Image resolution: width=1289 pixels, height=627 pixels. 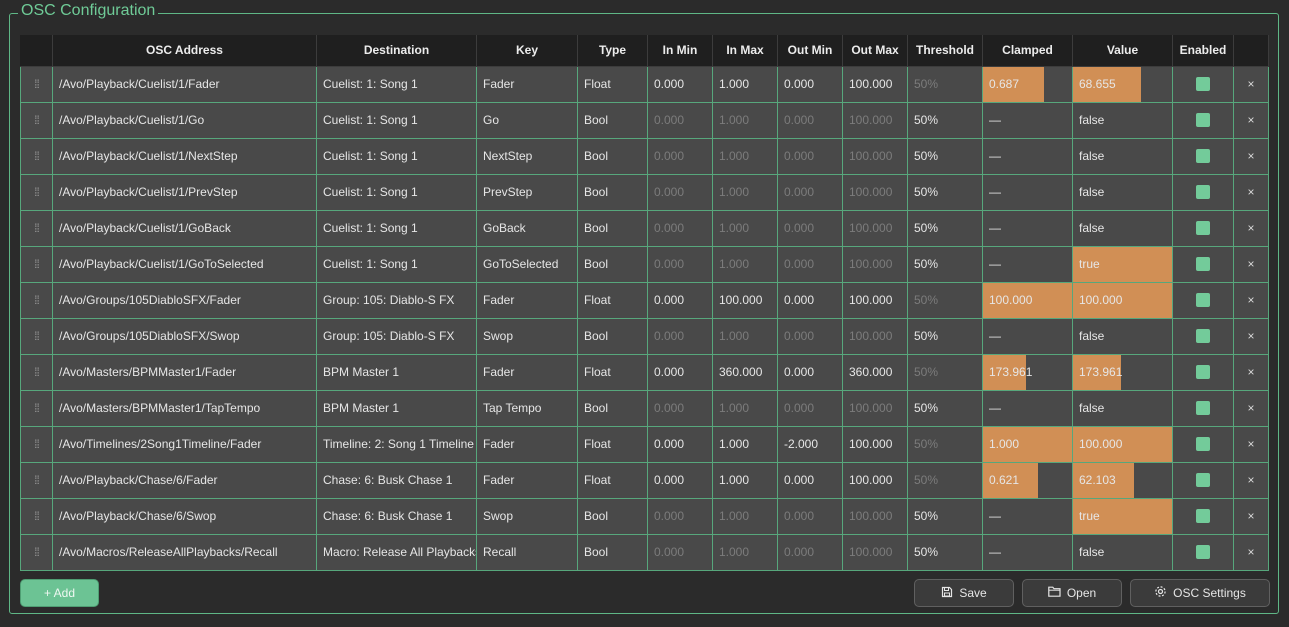 I want to click on key-cell: GoToSelected, so click(x=527, y=264).